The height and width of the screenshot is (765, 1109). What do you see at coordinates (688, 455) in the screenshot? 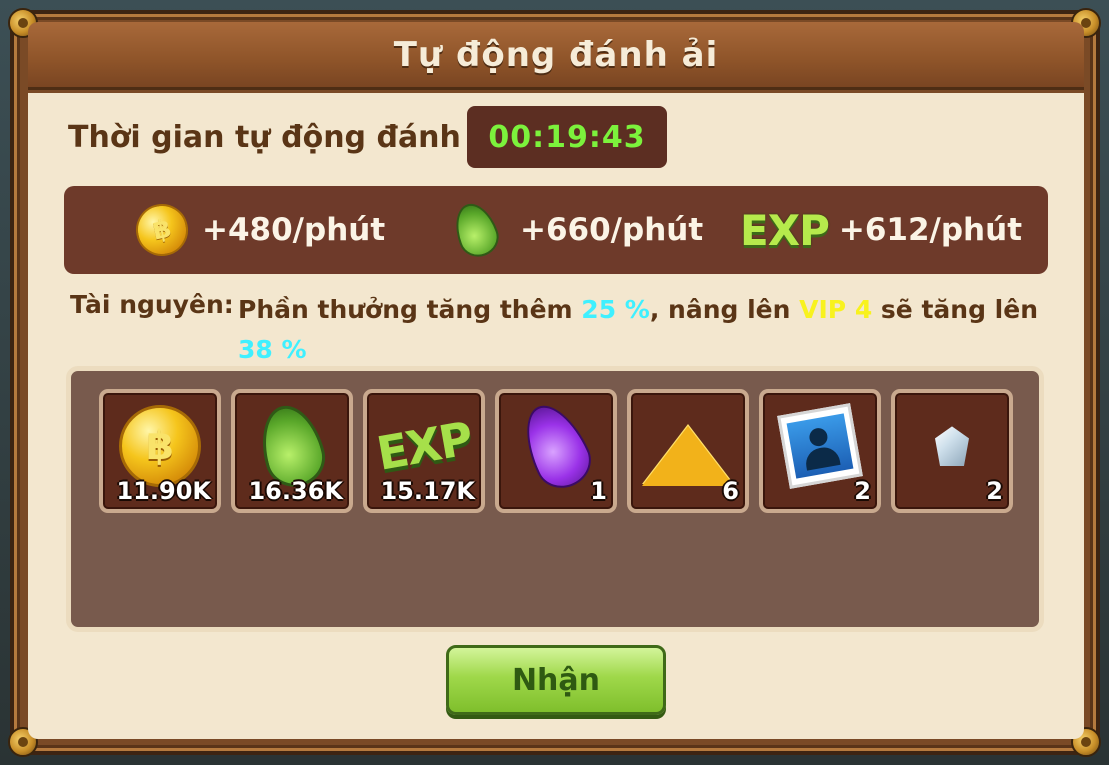
I see `gold-sand-icon` at bounding box center [688, 455].